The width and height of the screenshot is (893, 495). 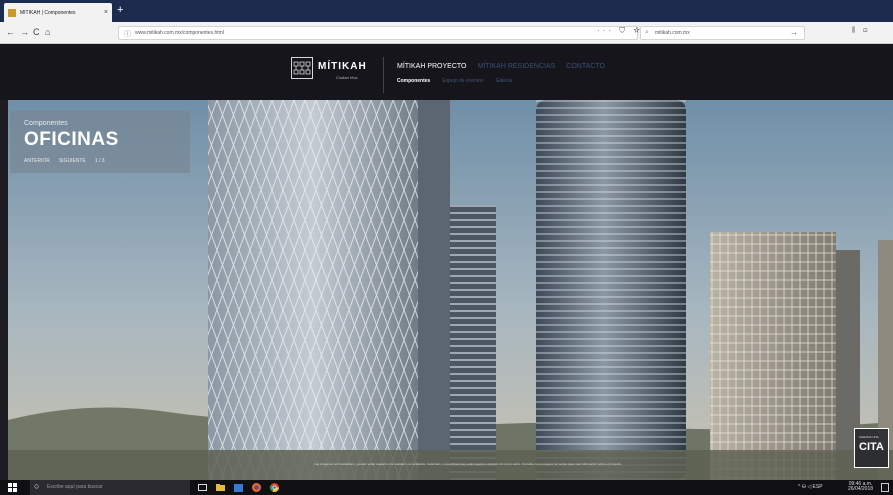 I want to click on search-icon: ⌕, so click(x=647, y=32).